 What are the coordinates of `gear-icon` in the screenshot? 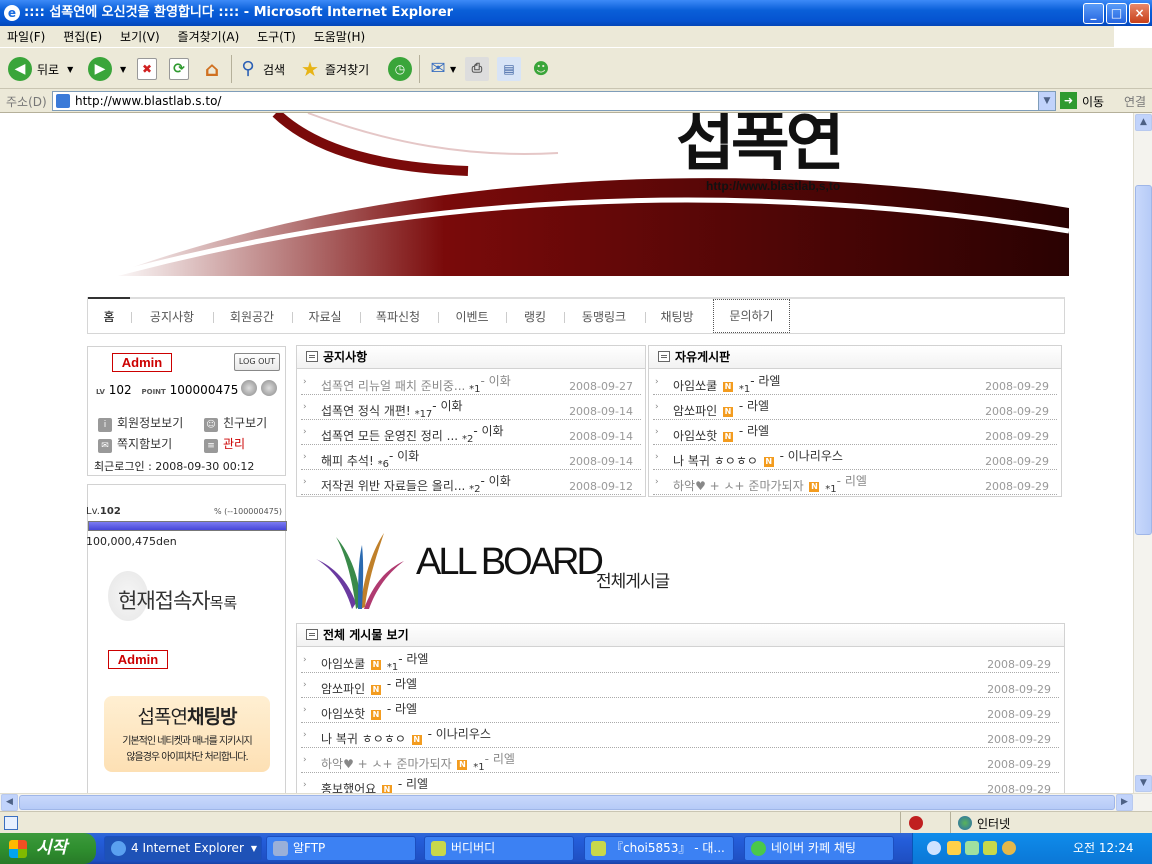 It's located at (249, 388).